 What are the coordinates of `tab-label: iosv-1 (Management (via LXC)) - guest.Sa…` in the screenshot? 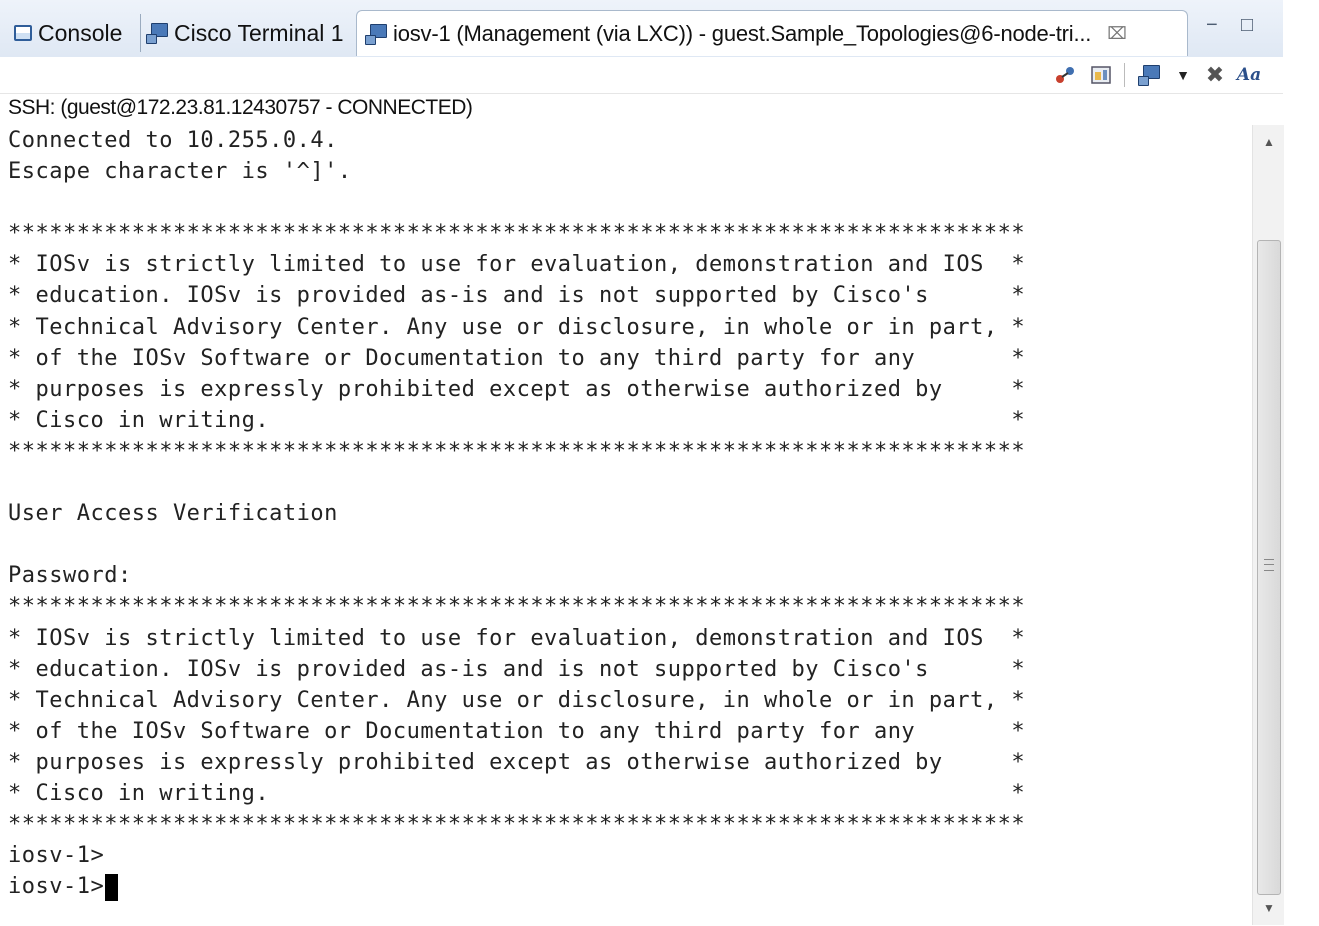 It's located at (742, 33).